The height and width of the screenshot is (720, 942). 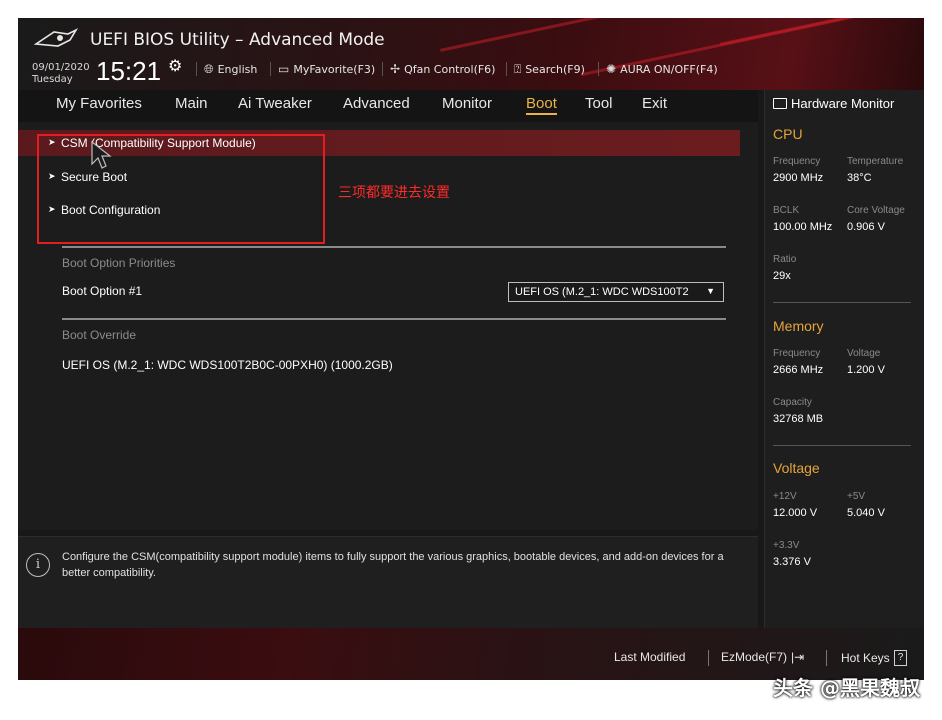 I want to click on help-key-icon: ?, so click(x=900, y=658).